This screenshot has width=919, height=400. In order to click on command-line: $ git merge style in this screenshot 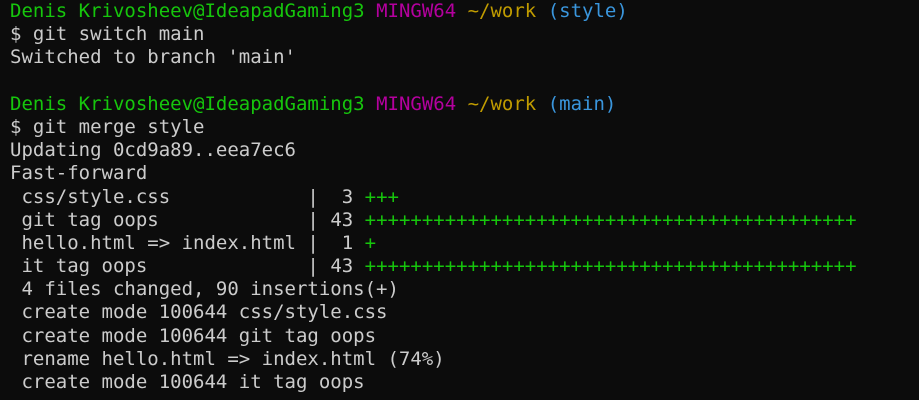, I will do `click(107, 126)`.